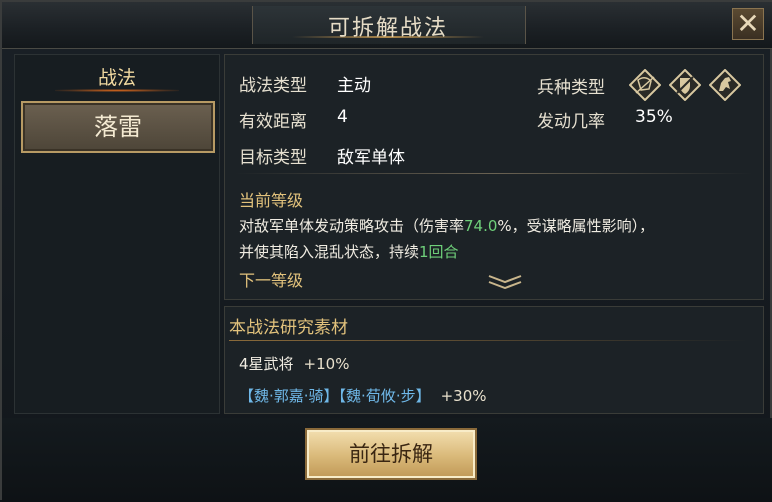  I want to click on tactic-tab-label: 战法, so click(116, 78).